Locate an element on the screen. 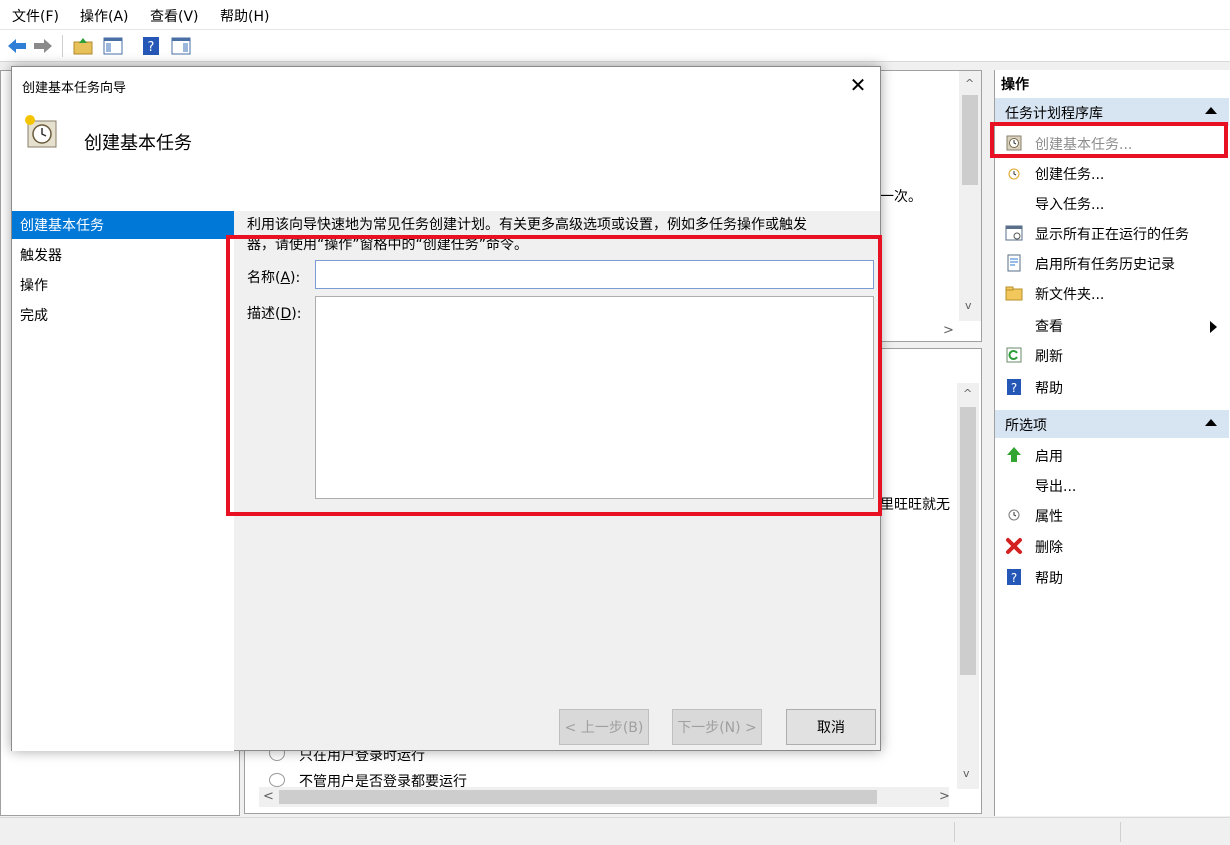 The height and width of the screenshot is (845, 1230). action-pane-icon is located at coordinates (181, 46).